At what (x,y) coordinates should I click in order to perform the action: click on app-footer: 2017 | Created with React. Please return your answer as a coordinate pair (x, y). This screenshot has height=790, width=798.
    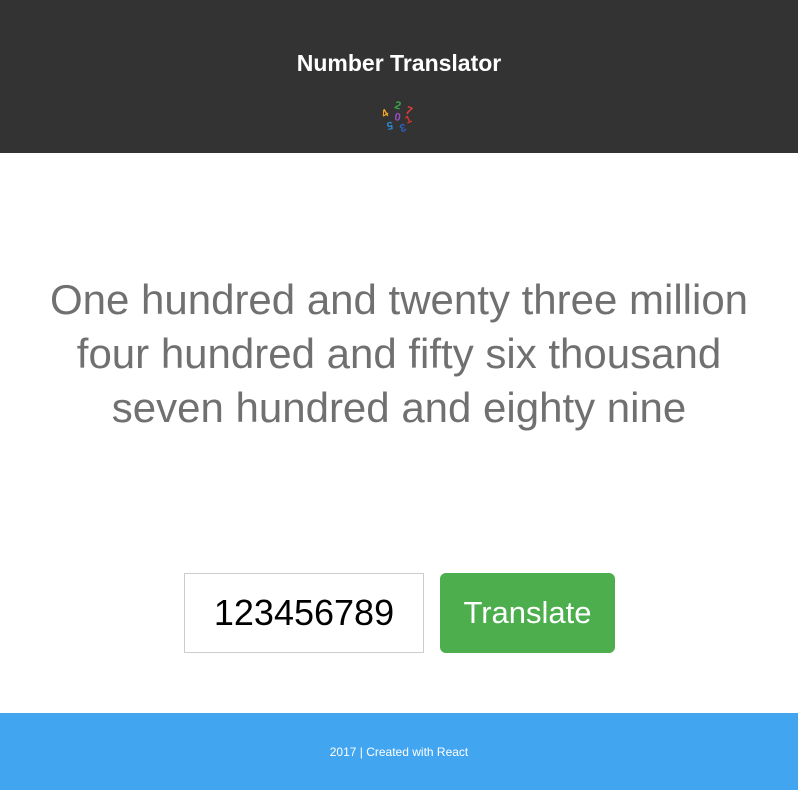
    Looking at the image, I should click on (399, 751).